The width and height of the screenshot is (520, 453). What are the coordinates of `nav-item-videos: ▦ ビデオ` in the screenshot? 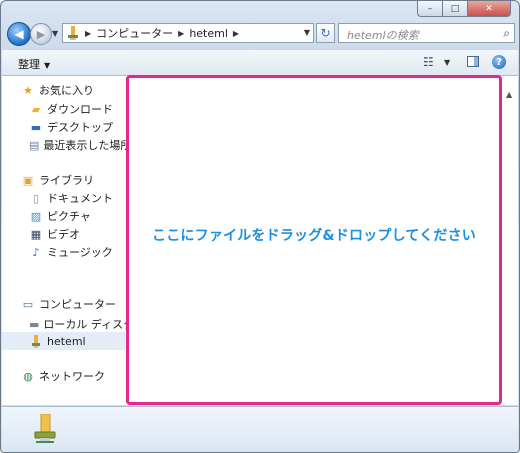 It's located at (63, 234).